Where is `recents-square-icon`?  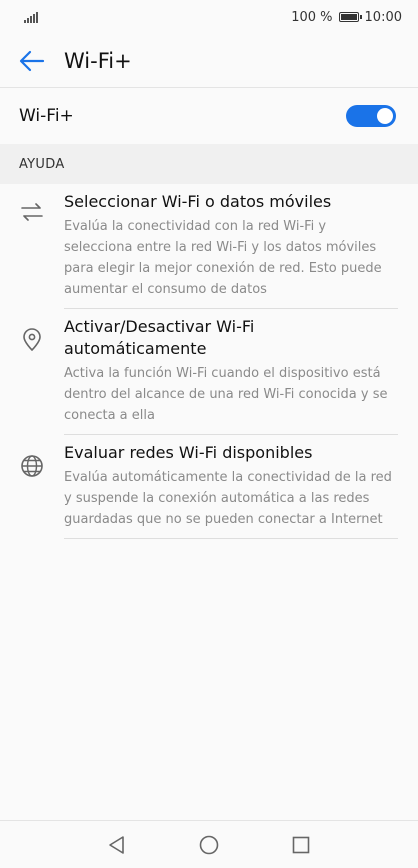
recents-square-icon is located at coordinates (301, 844).